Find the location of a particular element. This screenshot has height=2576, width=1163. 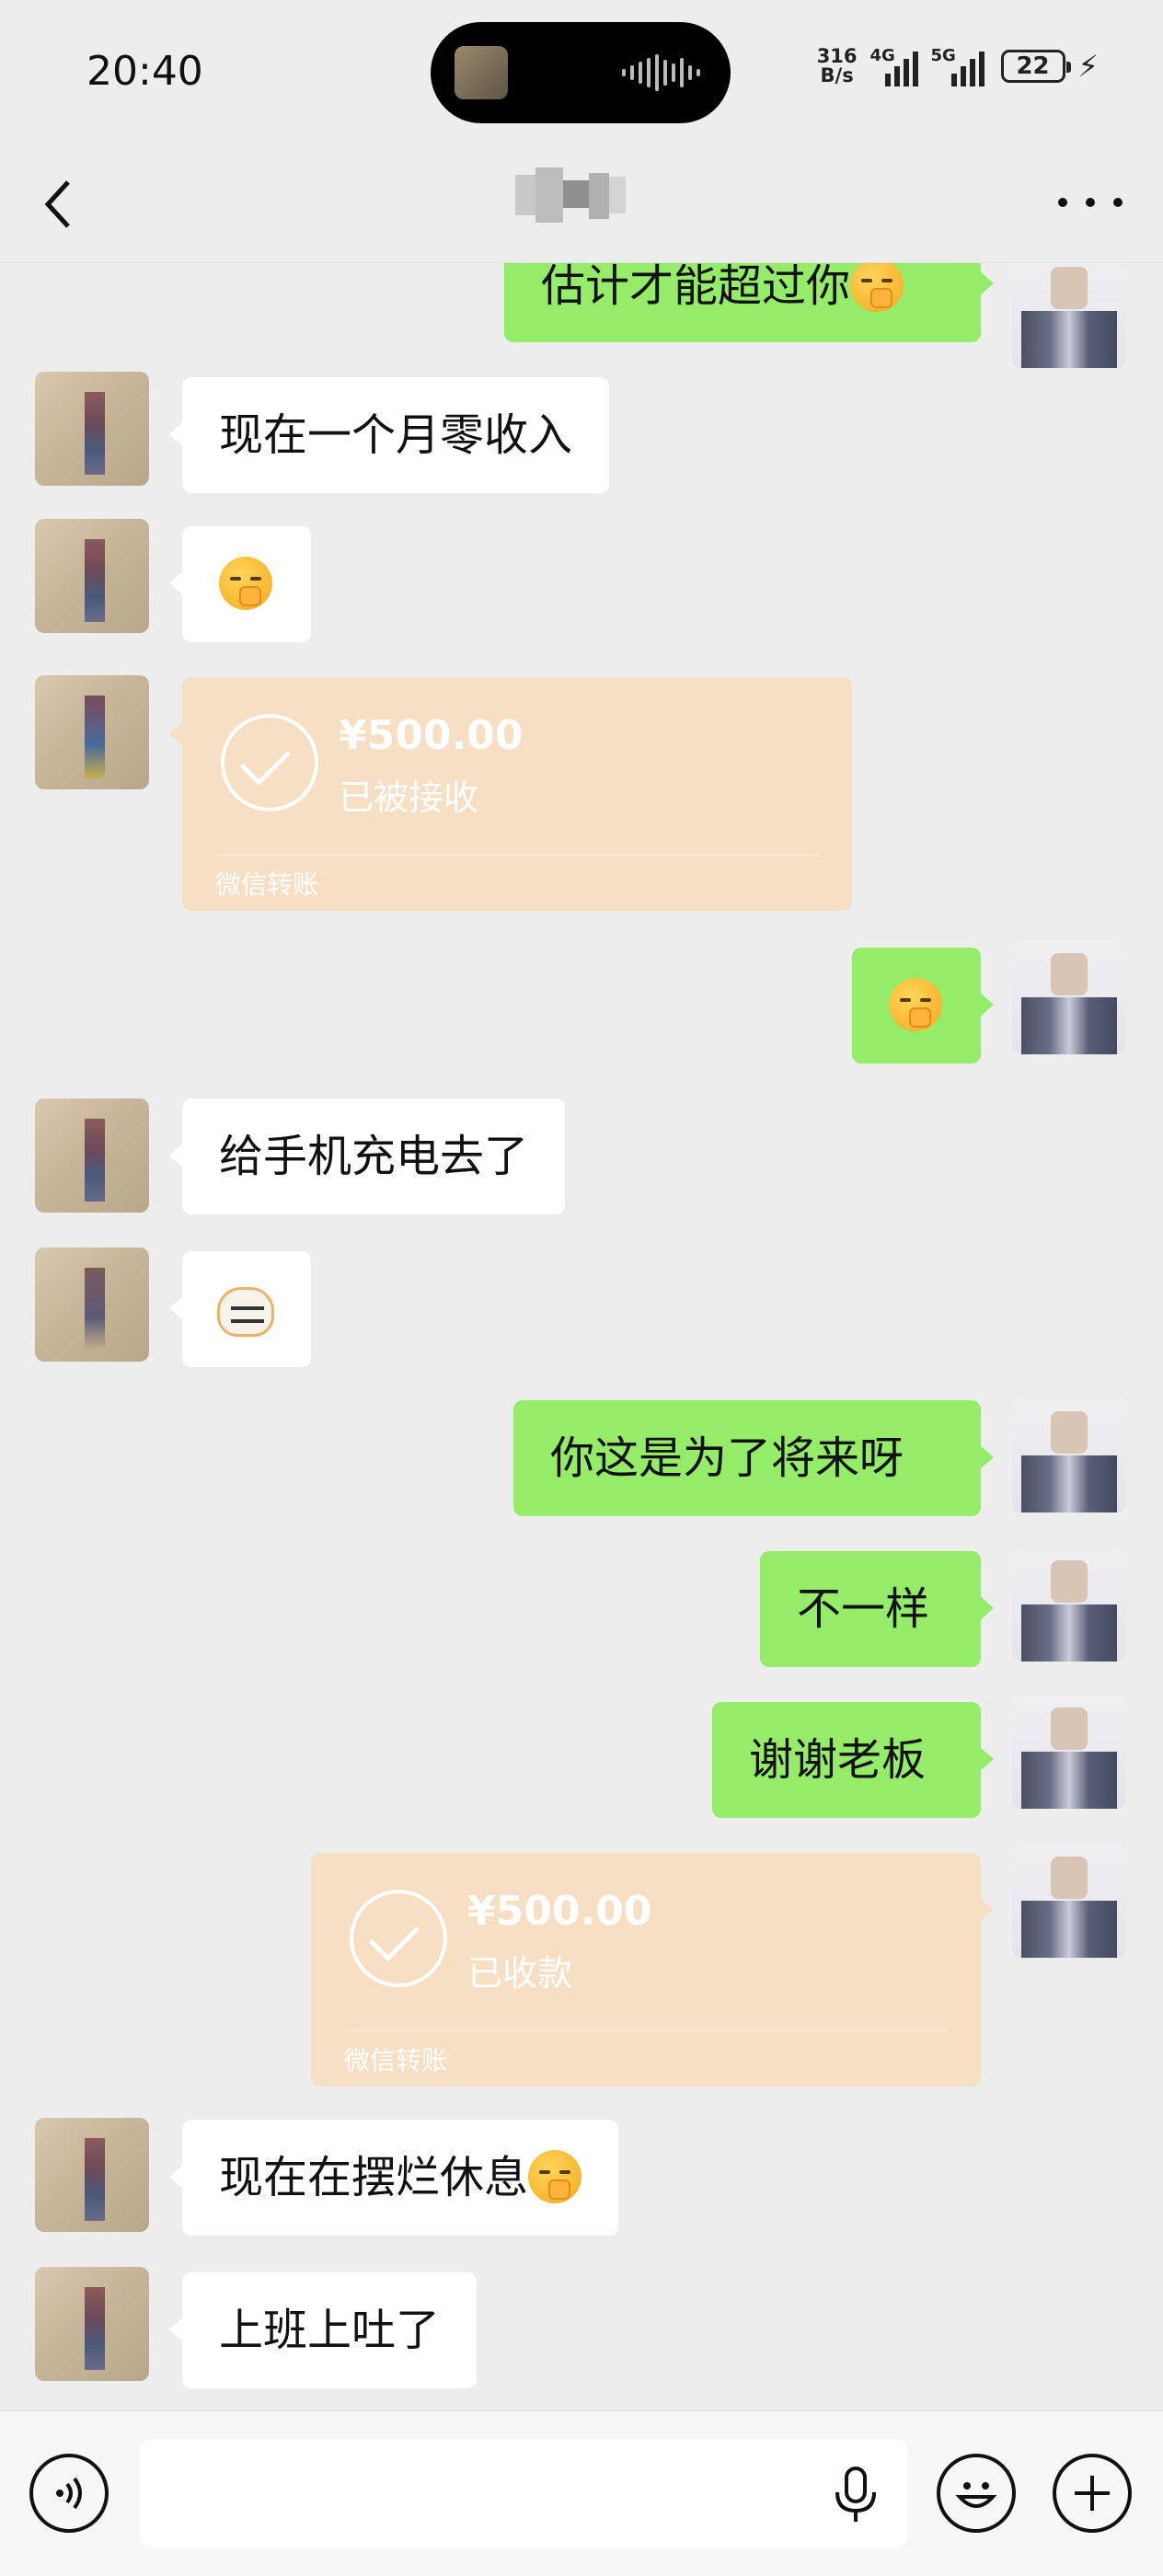

net-speed-unit: B/s is located at coordinates (837, 75).